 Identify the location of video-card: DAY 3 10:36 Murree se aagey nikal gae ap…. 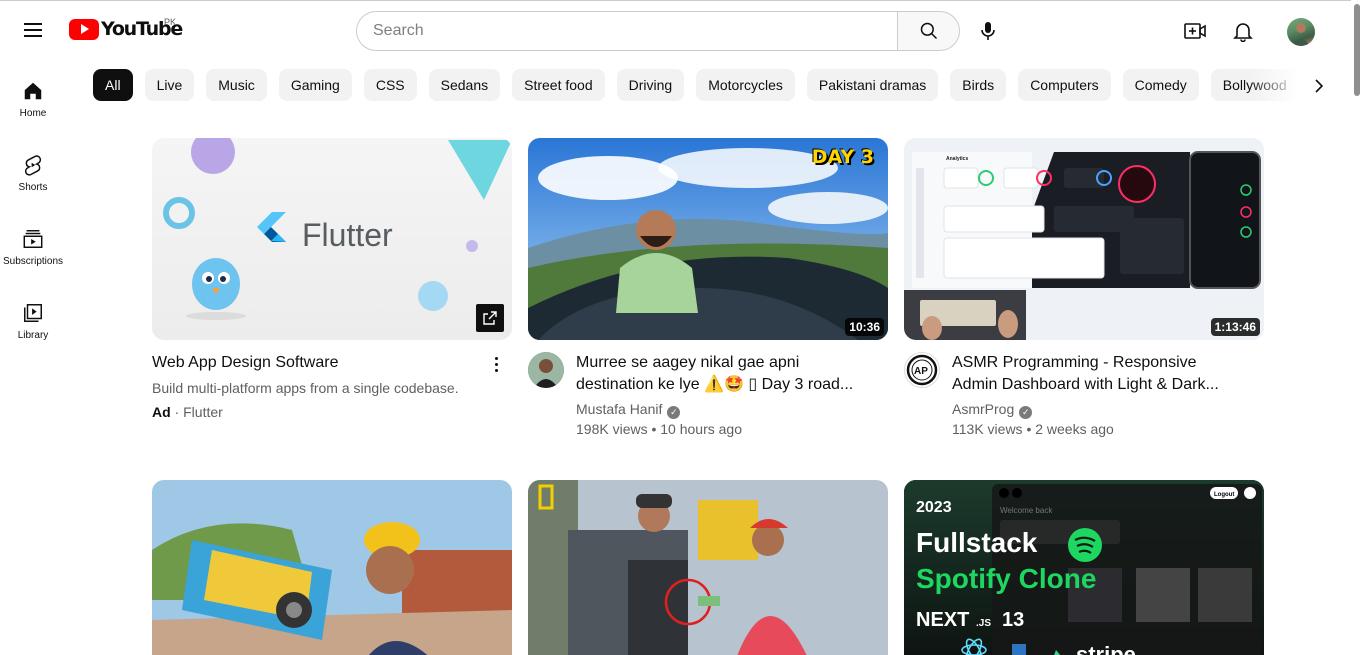
(708, 288).